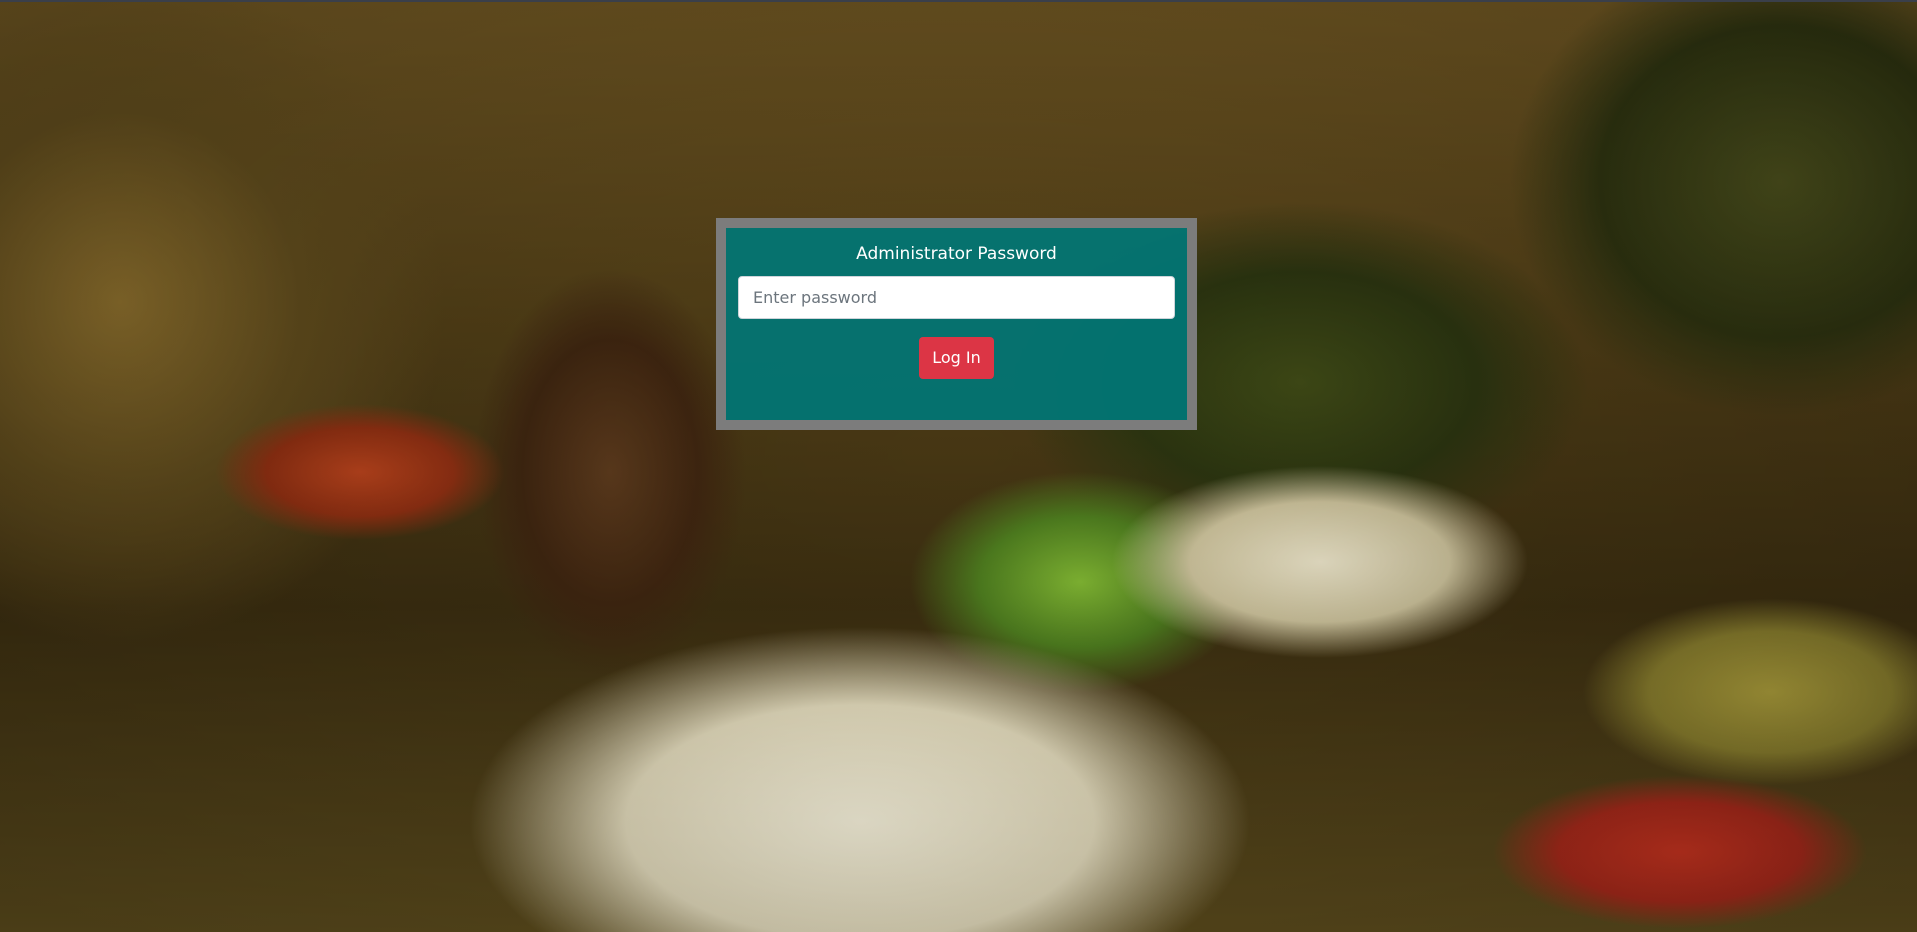 The image size is (1917, 932). Describe the element at coordinates (956, 358) in the screenshot. I see `login-button: Log In` at that location.